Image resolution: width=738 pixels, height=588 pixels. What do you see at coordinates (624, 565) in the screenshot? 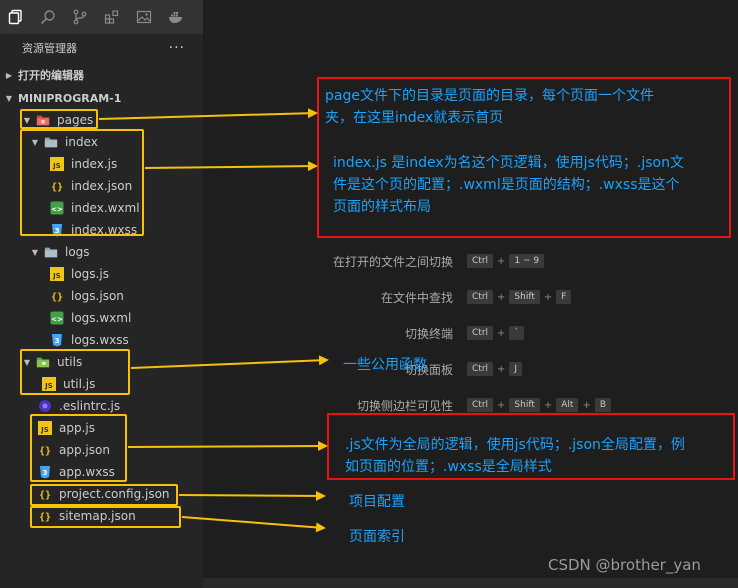
I see `watermark: CSDN @brother_yan` at bounding box center [624, 565].